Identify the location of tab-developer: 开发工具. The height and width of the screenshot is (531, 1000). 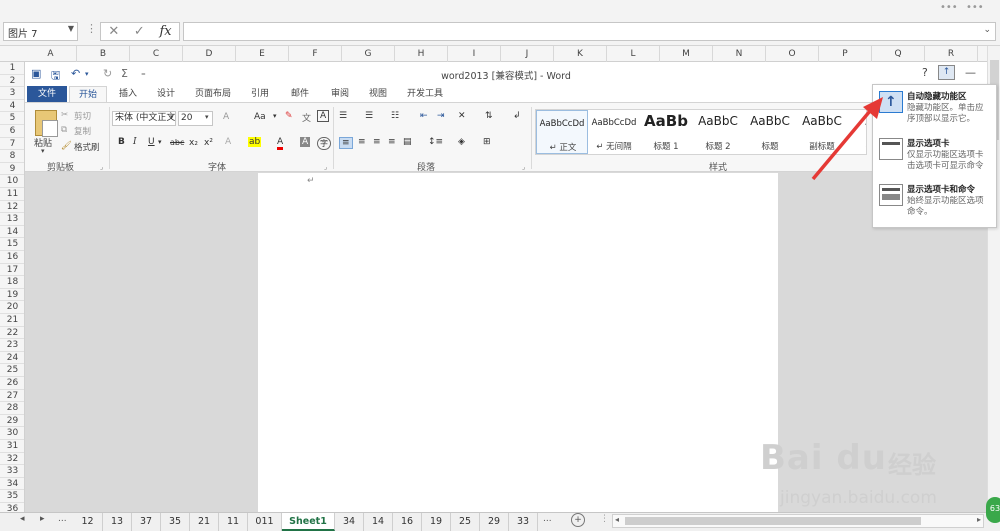
(425, 94).